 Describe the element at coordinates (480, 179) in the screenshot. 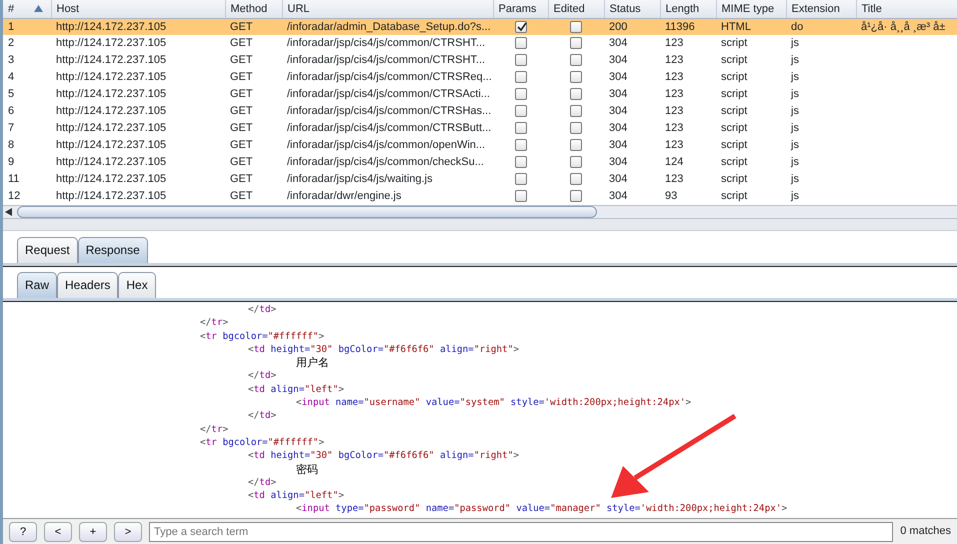

I see `table-row: 11 http://124.172.237.105 GET /inforadar/jsp/cis4/js/waiting.js 304 123 script js` at that location.